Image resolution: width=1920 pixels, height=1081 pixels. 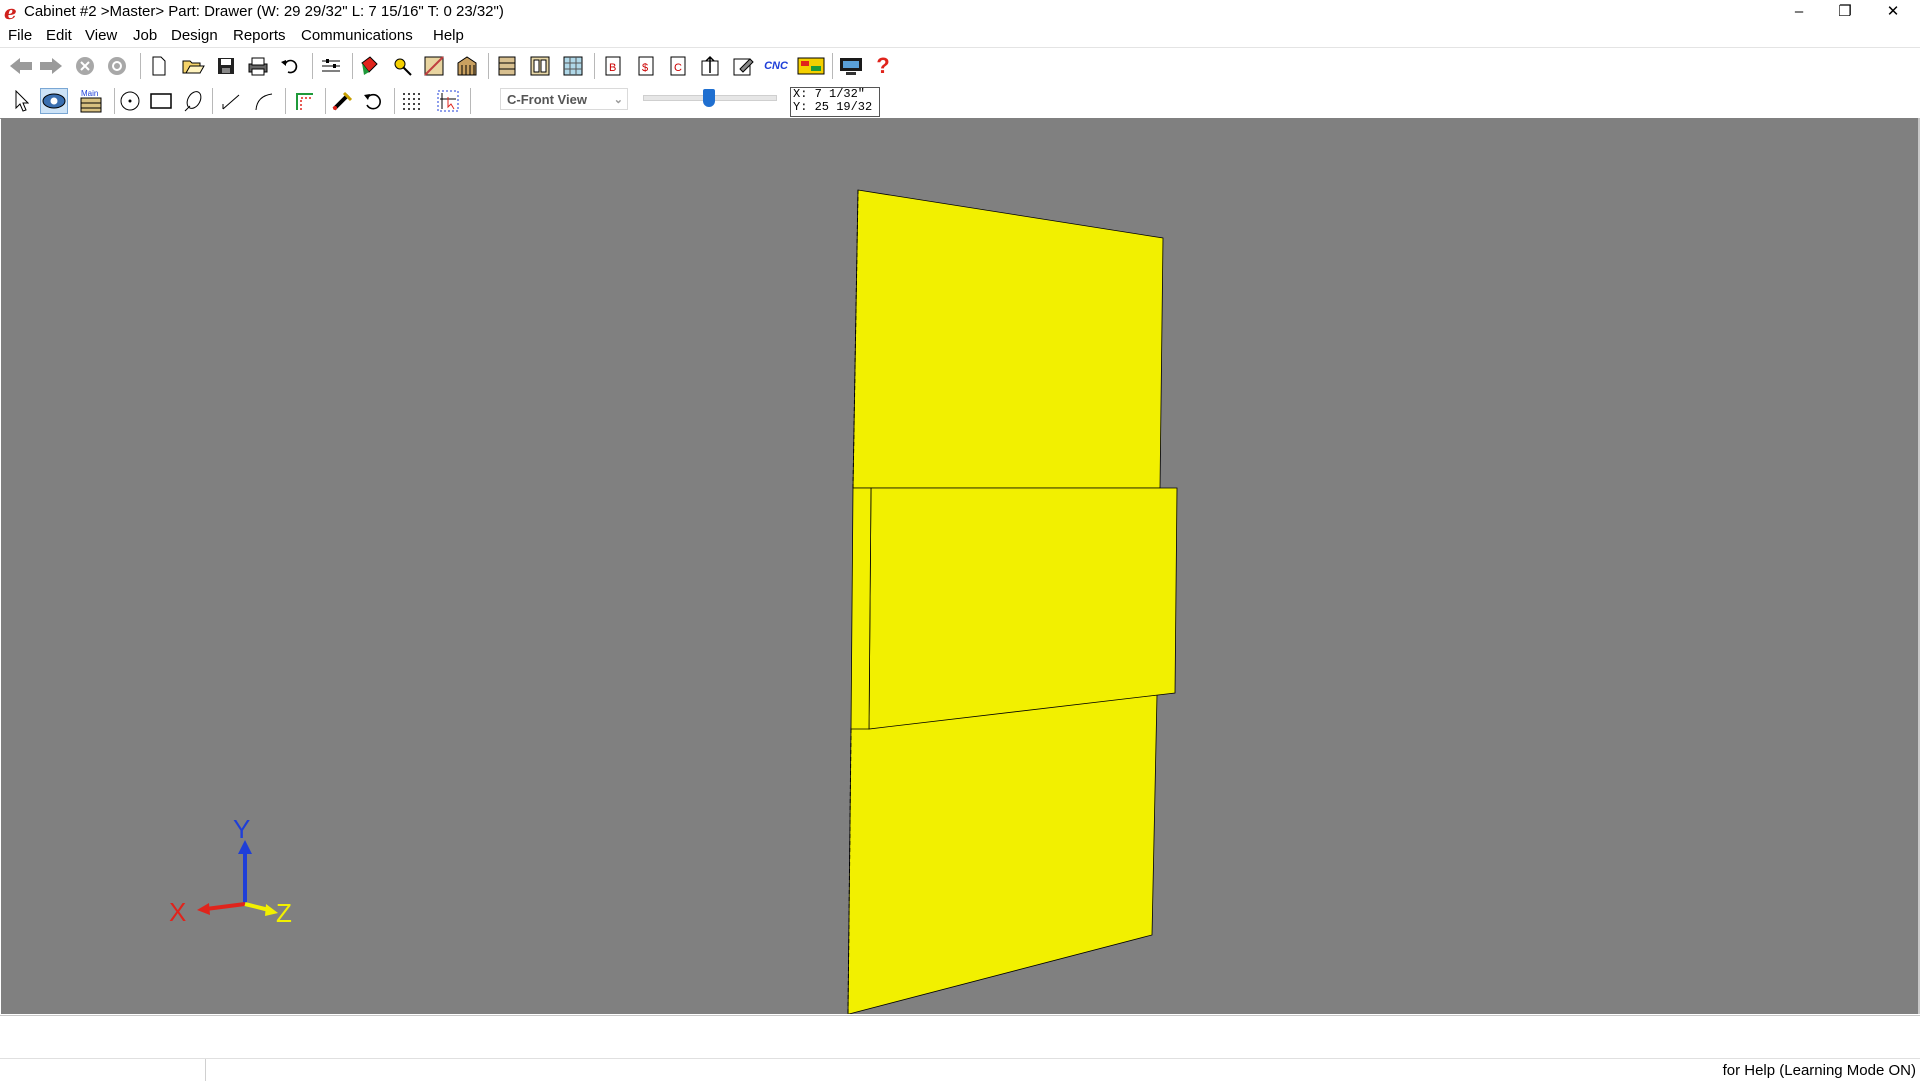 I want to click on svg-text: B, so click(x=612, y=68).